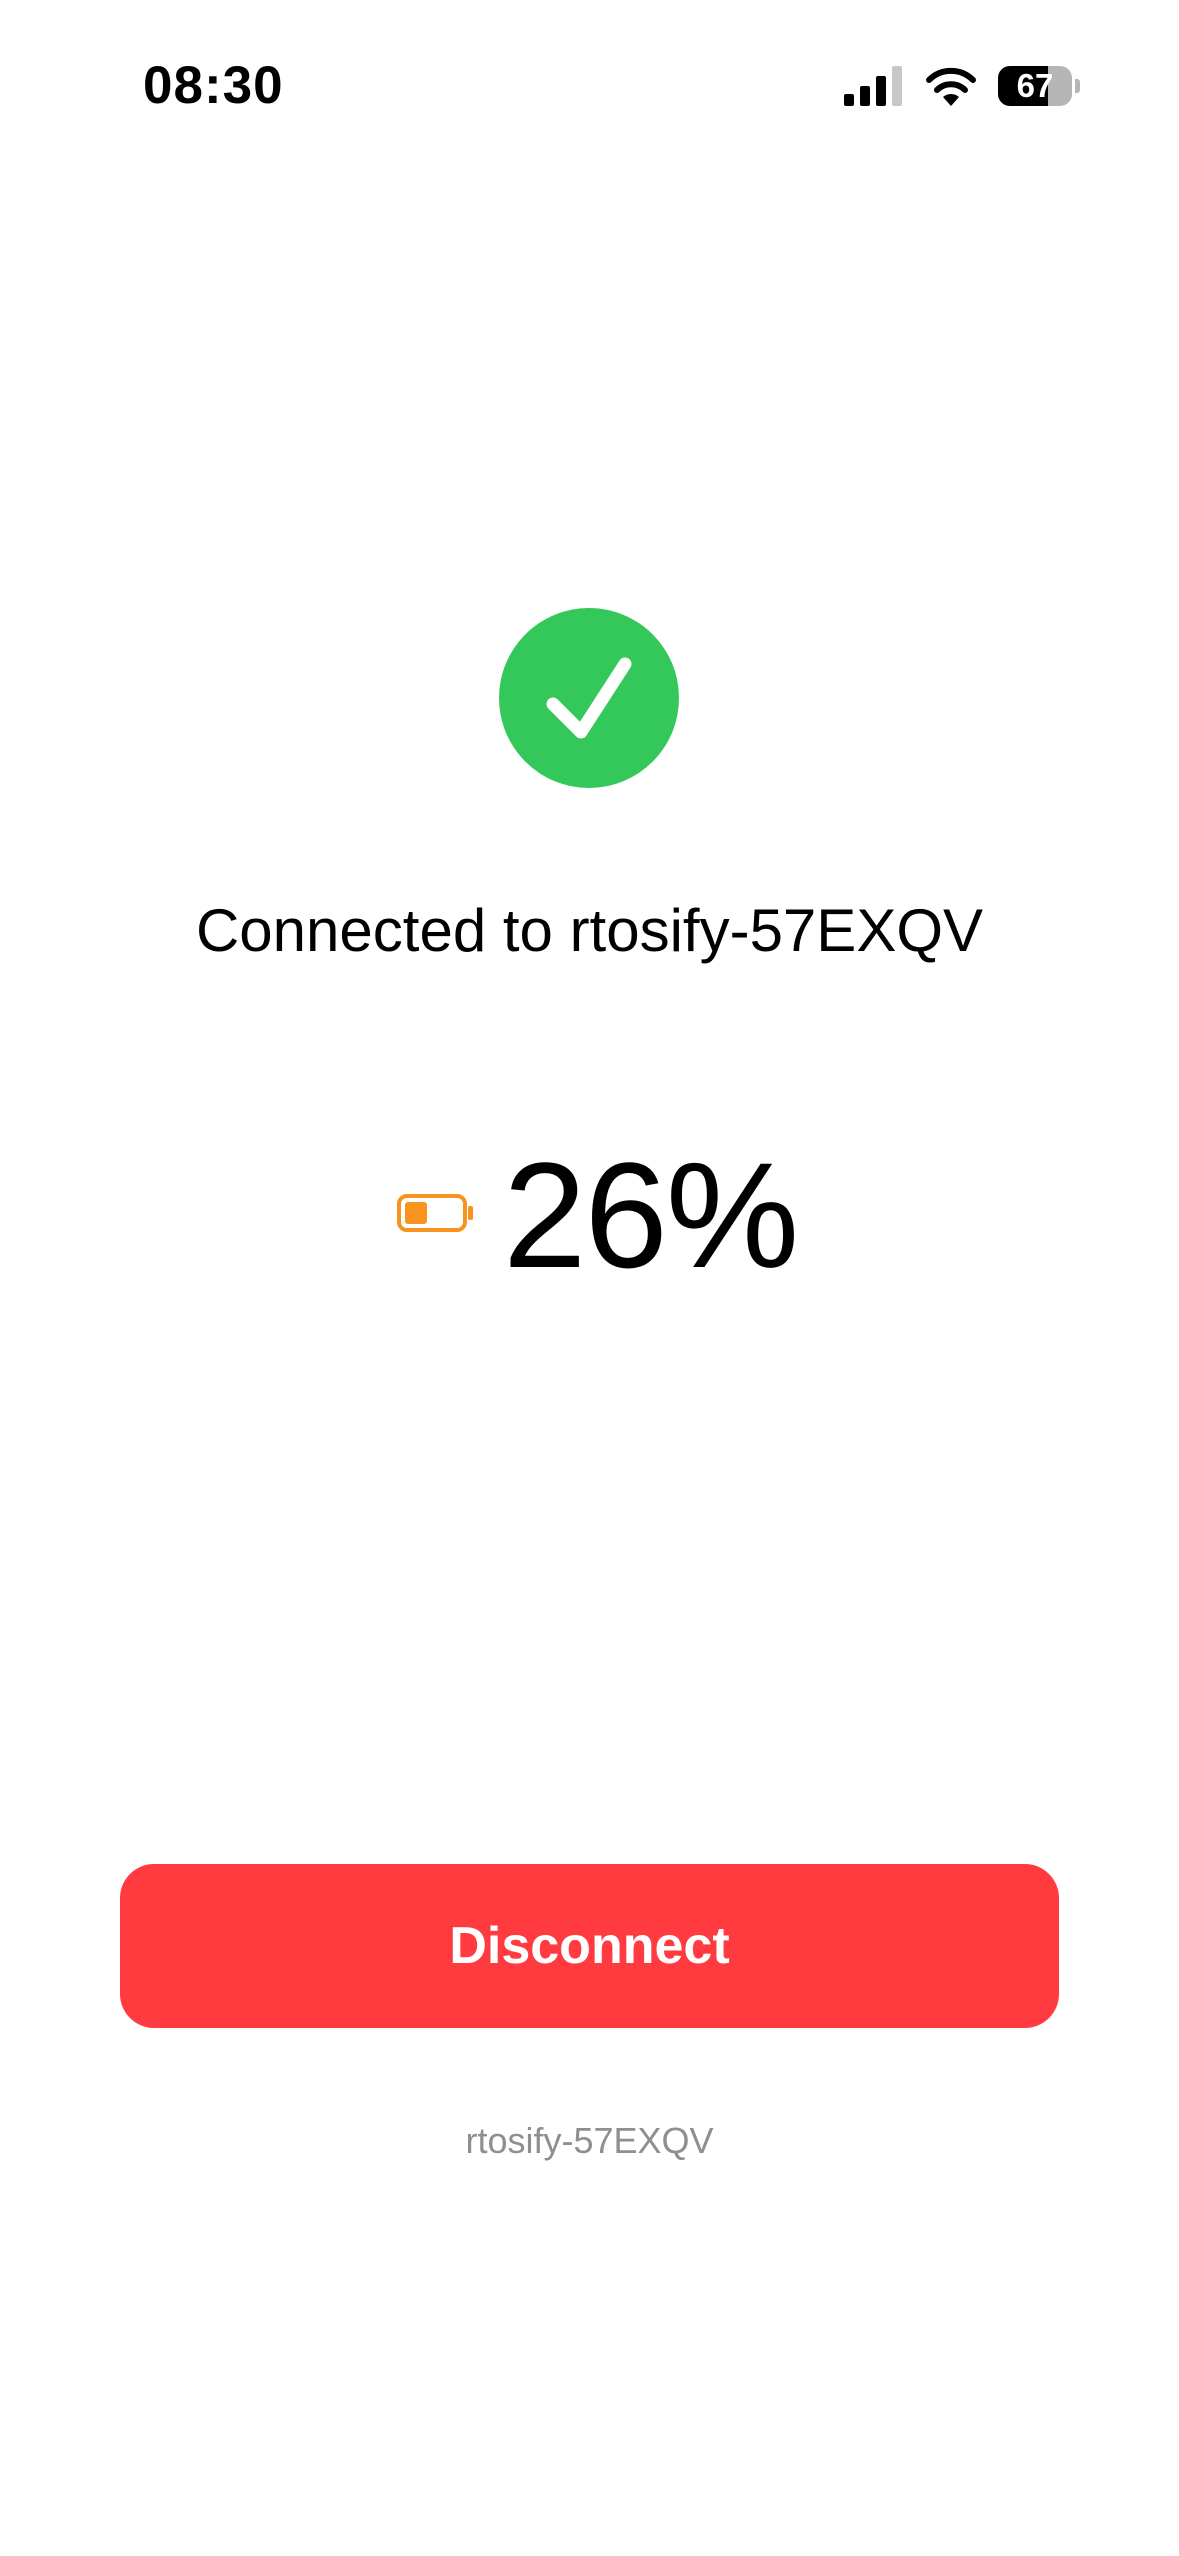 The height and width of the screenshot is (2556, 1179). I want to click on disconnect-button: Disconnect, so click(589, 1946).